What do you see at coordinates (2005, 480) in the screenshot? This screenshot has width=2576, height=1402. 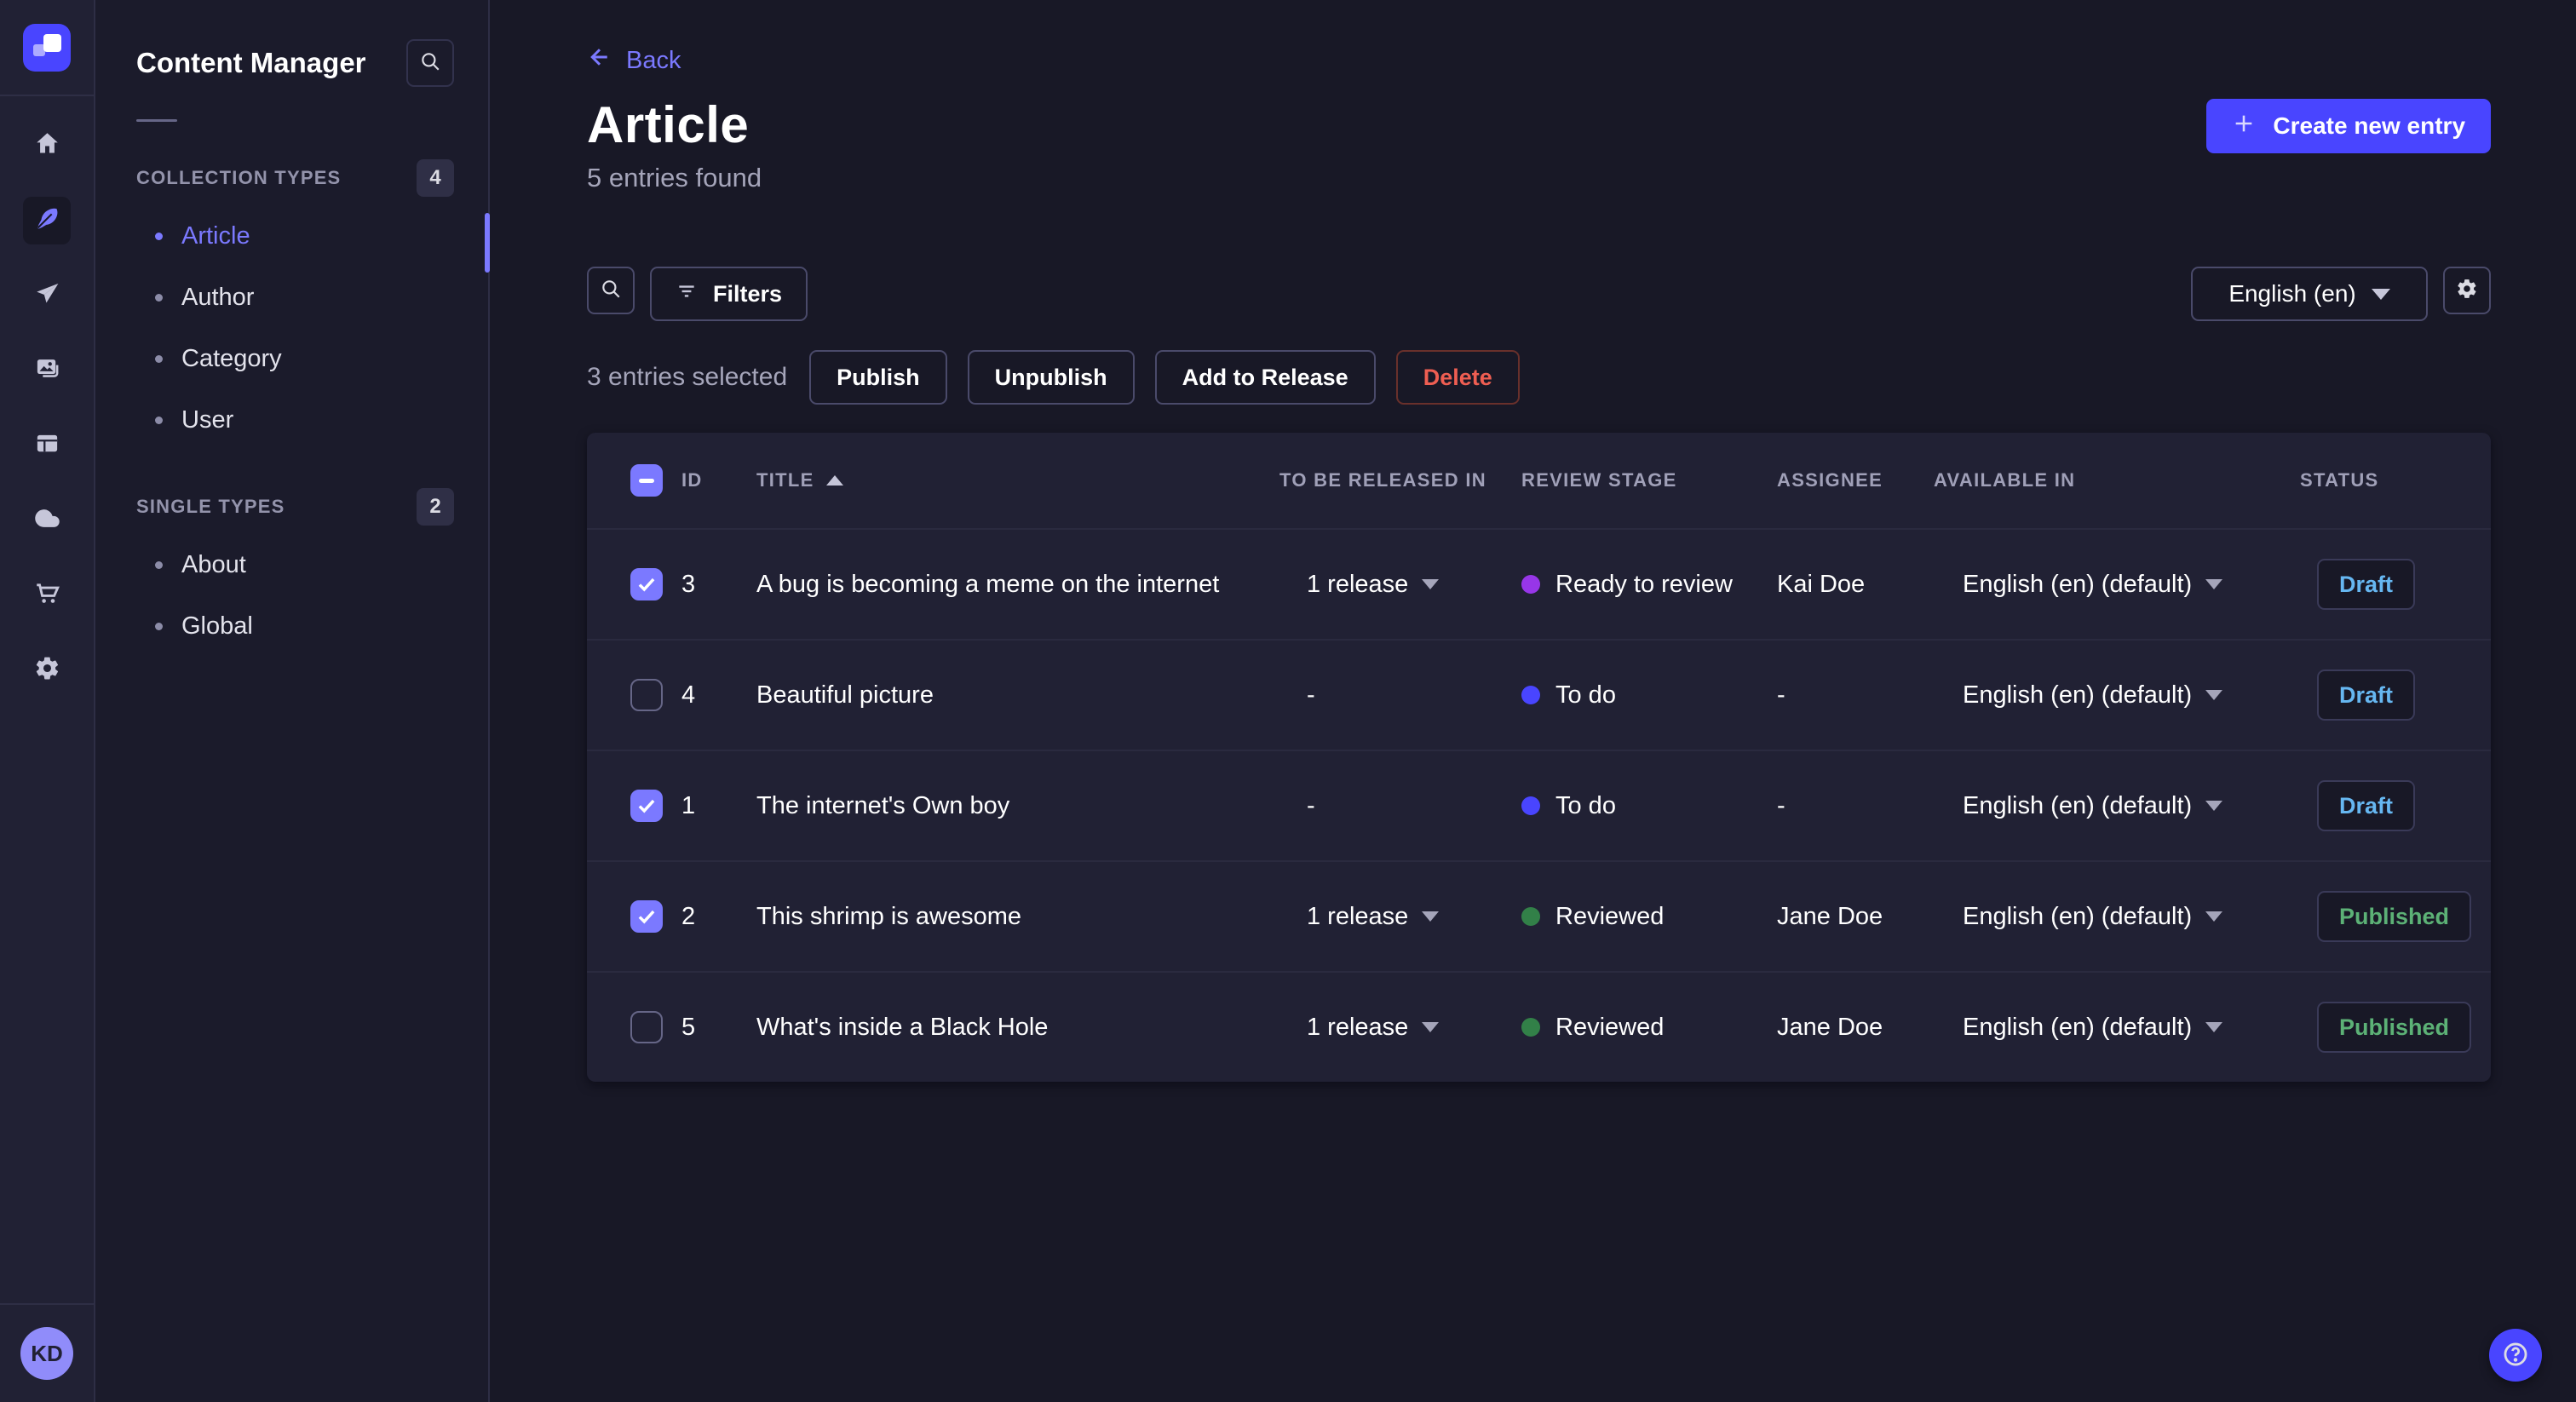 I see `column-header-available-in: AVAILABLE IN` at bounding box center [2005, 480].